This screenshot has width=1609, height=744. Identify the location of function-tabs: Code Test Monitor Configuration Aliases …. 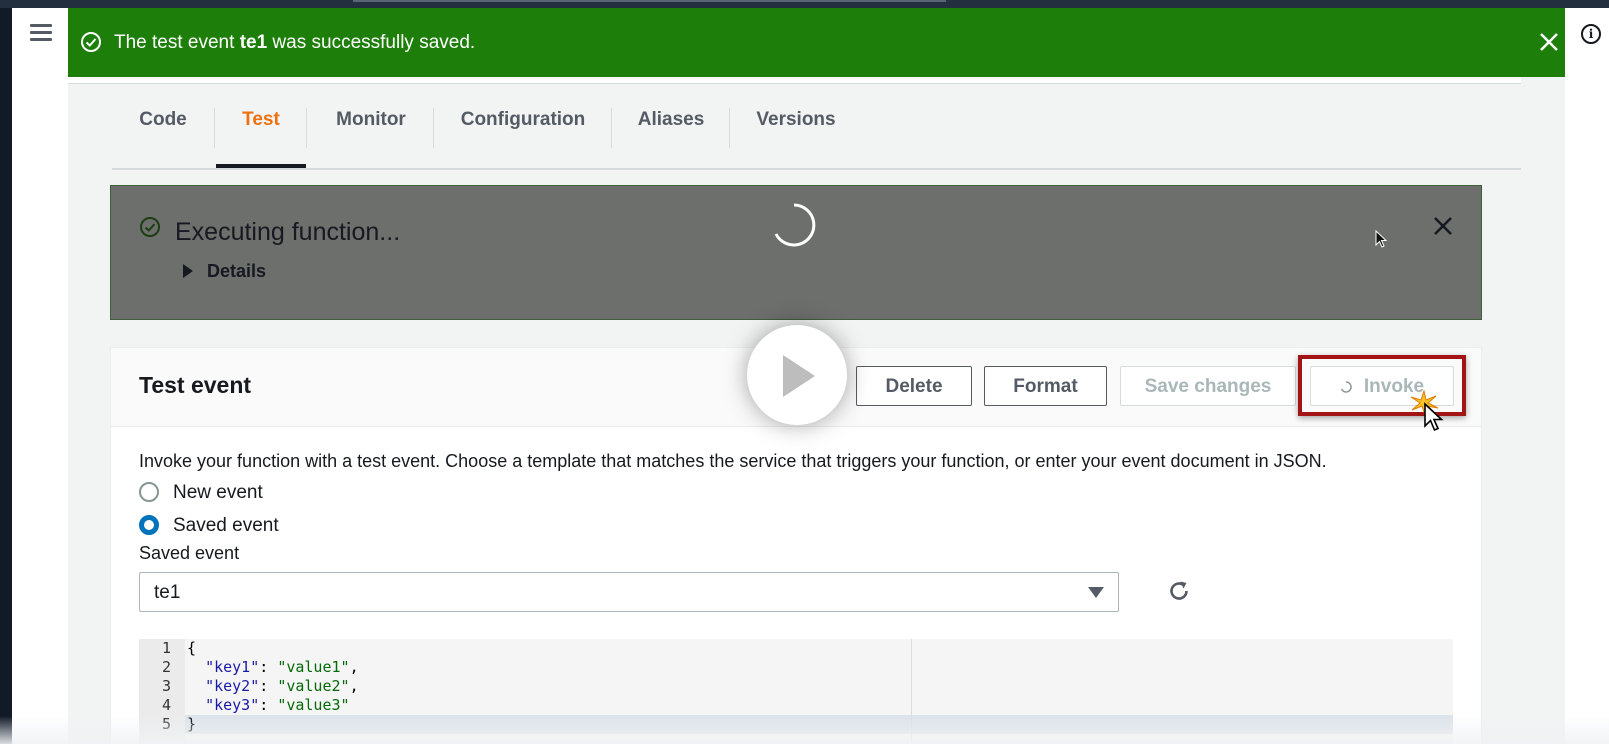
(816, 133).